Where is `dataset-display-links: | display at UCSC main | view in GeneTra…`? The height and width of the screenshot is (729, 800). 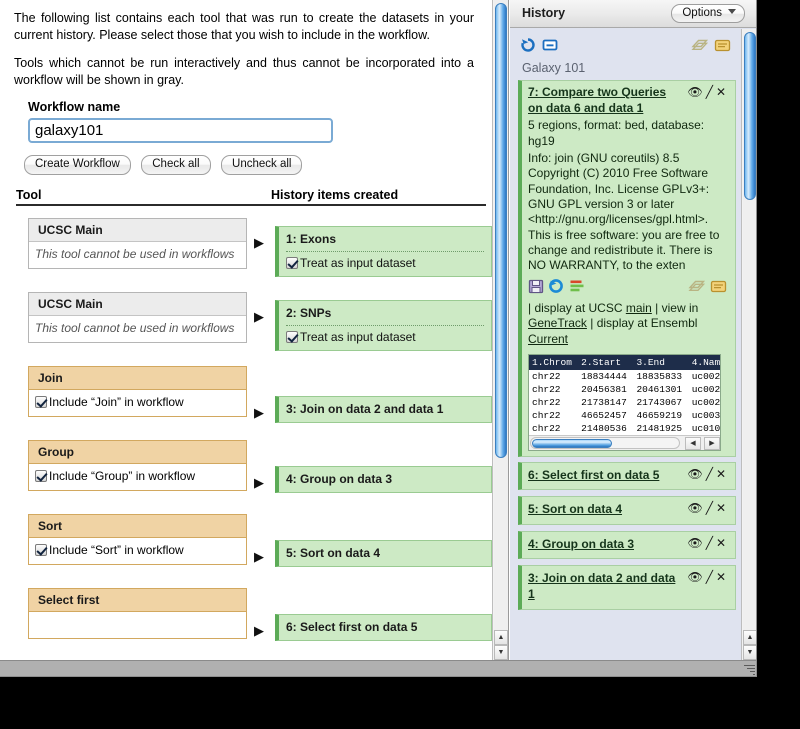
dataset-display-links: | display at UCSC main | view in GeneTra… is located at coordinates (628, 324).